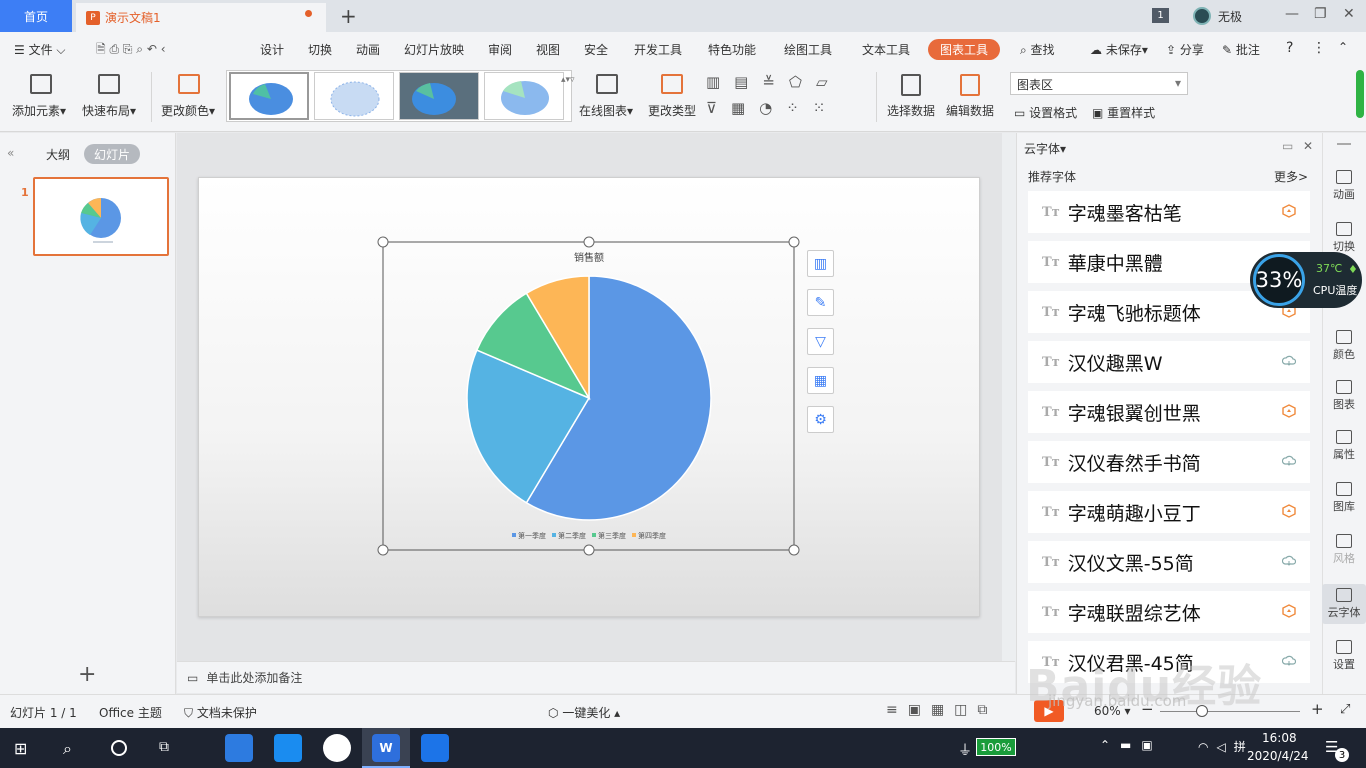 This screenshot has height=768, width=1366. What do you see at coordinates (112, 154) in the screenshot?
I see `tab-slides: 幻灯片` at bounding box center [112, 154].